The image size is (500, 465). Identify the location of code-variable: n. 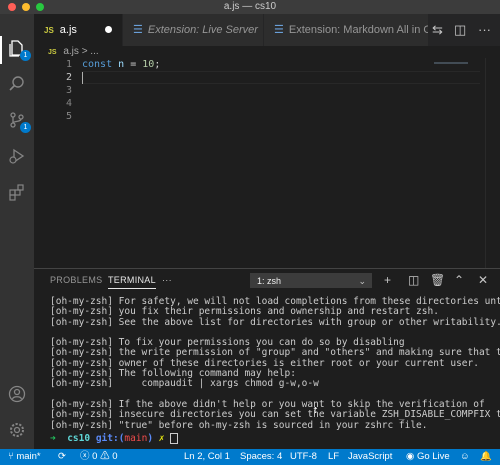
(121, 64).